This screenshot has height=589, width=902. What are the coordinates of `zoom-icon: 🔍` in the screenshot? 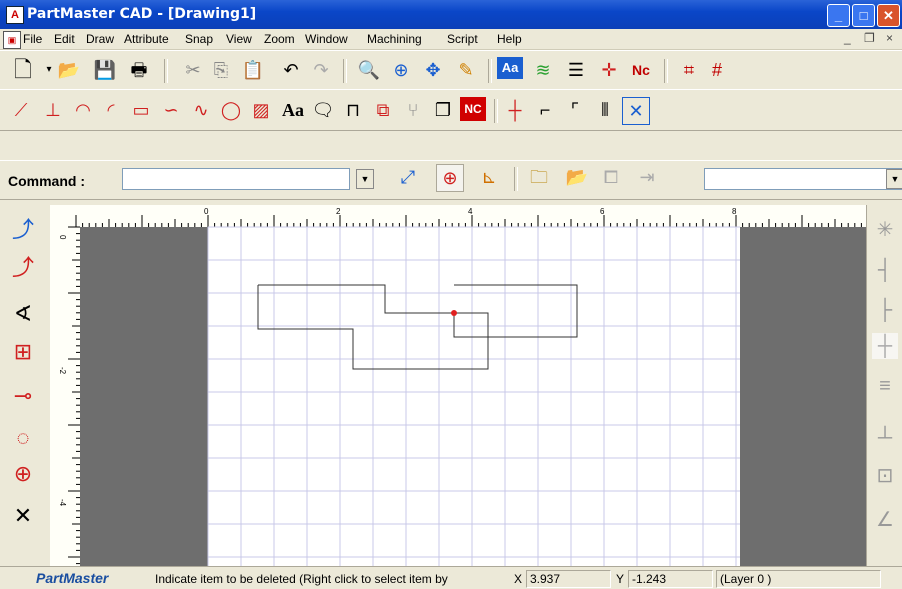 It's located at (369, 70).